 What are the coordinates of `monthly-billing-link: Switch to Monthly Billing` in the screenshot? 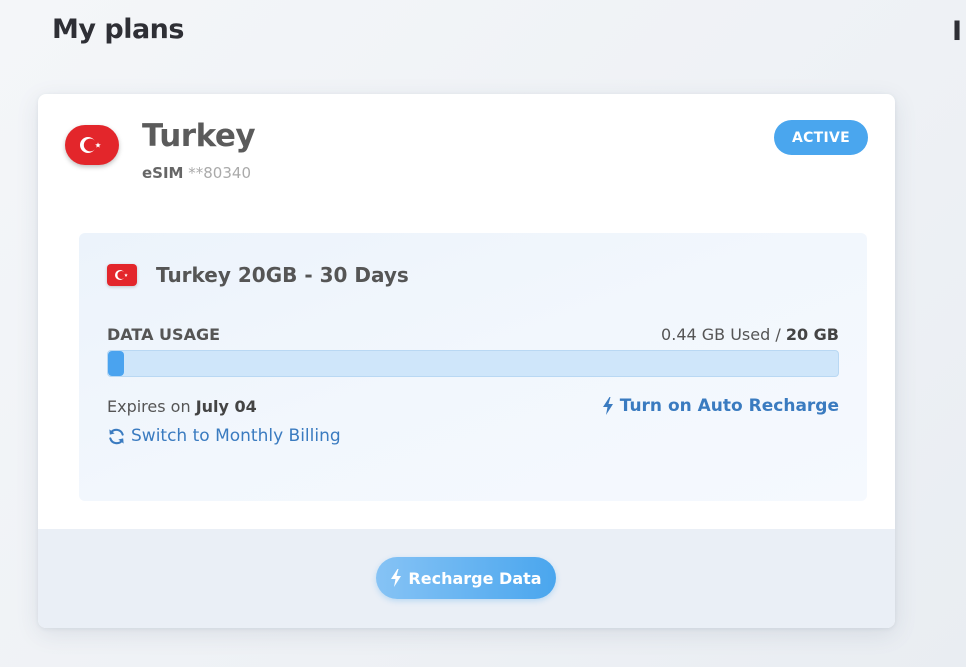 It's located at (224, 436).